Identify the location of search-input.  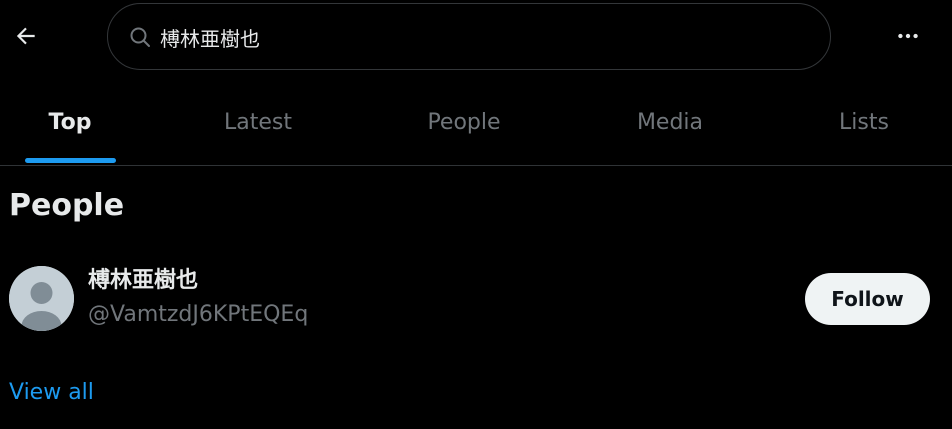
(480, 37).